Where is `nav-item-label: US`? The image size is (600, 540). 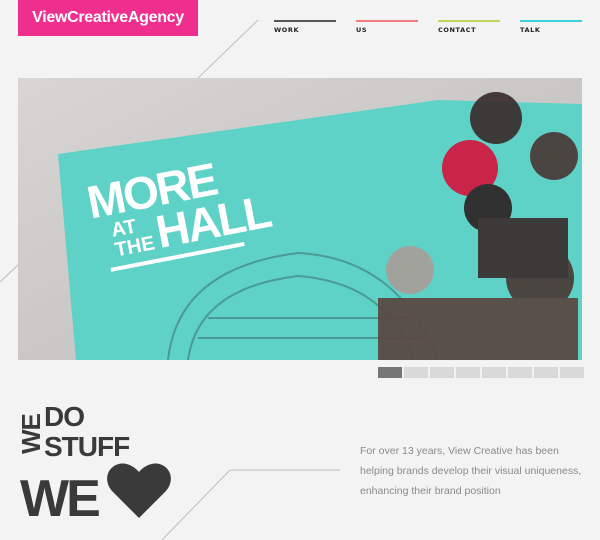
nav-item-label: US is located at coordinates (362, 30).